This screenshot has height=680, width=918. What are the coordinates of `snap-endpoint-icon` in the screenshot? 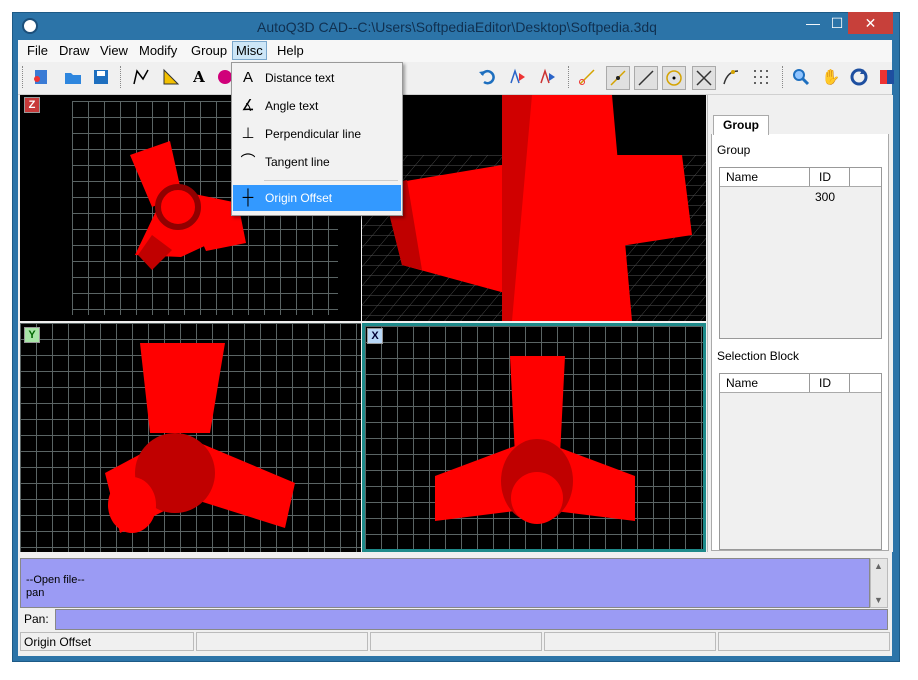 It's located at (587, 77).